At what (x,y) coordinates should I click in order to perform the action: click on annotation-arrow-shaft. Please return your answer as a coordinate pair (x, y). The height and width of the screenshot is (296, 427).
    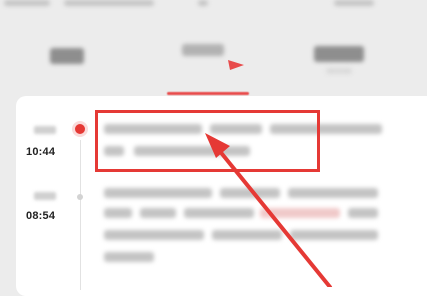
    Looking at the image, I should click on (272, 214).